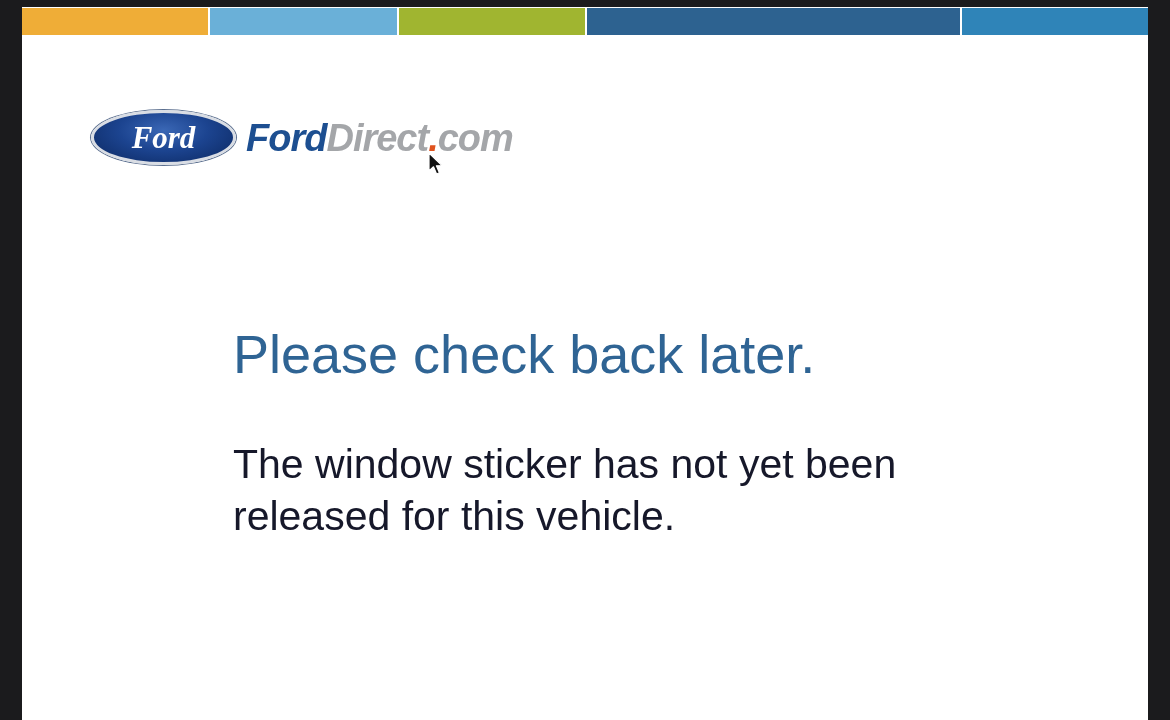 Image resolution: width=1170 pixels, height=720 pixels. What do you see at coordinates (379, 137) in the screenshot?
I see `logo-wordmark: FordDirect.com` at bounding box center [379, 137].